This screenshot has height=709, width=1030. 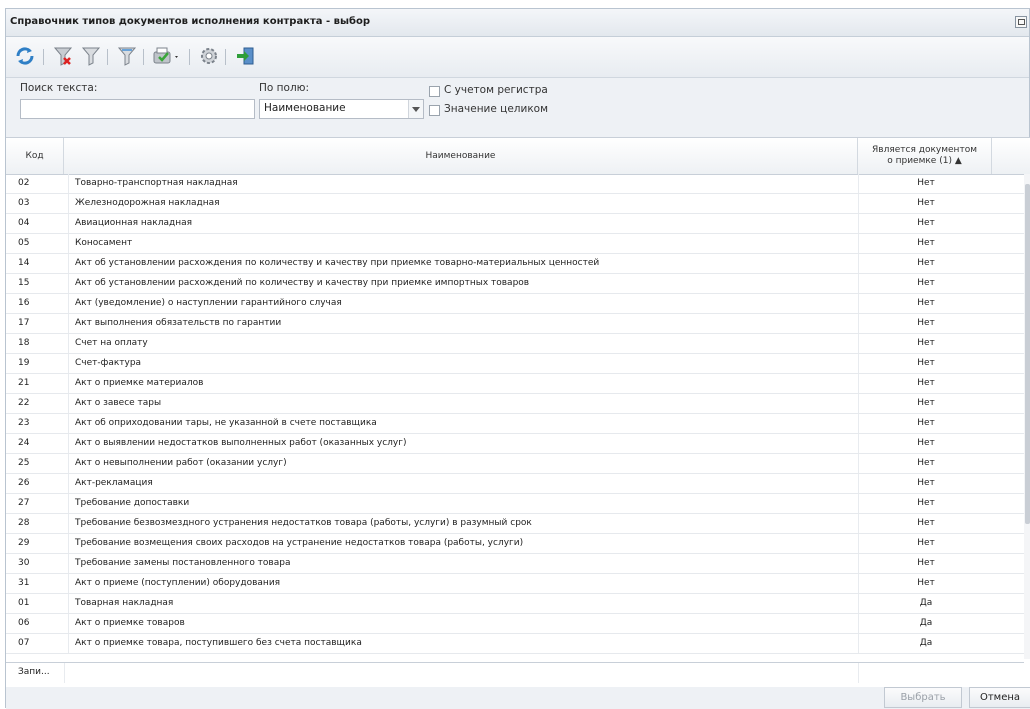 What do you see at coordinates (466, 363) in the screenshot?
I see `row-name: Счет-фактура` at bounding box center [466, 363].